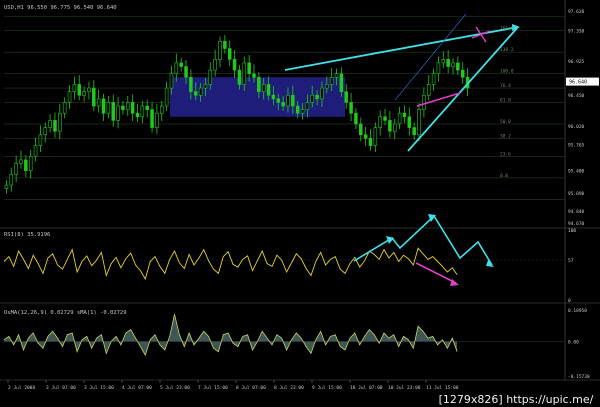  I want to click on fib-label: 61.8, so click(505, 100).